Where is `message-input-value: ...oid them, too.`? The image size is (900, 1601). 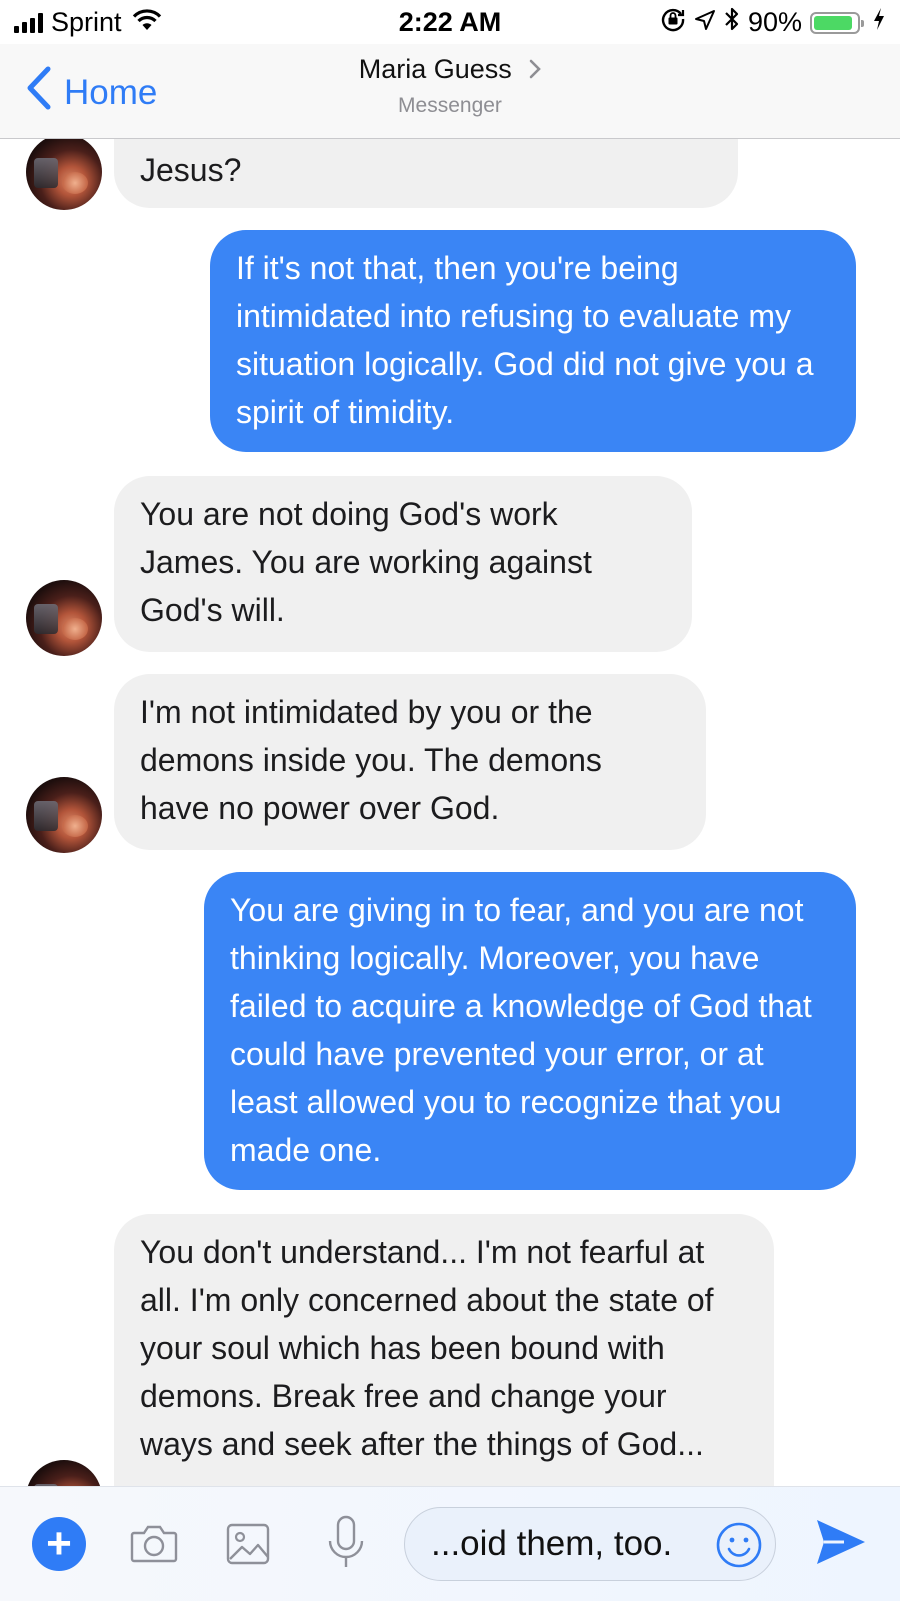 message-input-value: ...oid them, too. is located at coordinates (552, 1543).